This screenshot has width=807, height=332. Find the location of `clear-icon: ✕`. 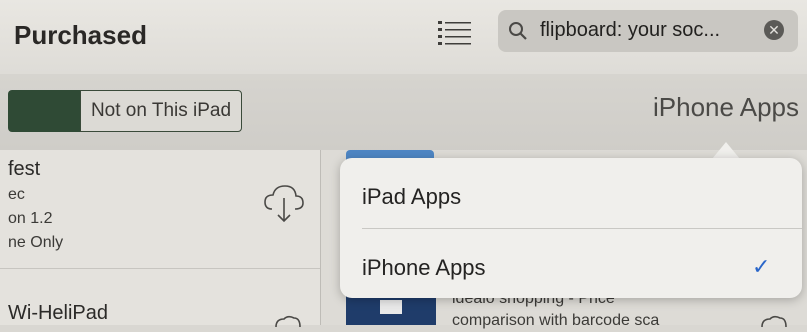

clear-icon: ✕ is located at coordinates (774, 30).